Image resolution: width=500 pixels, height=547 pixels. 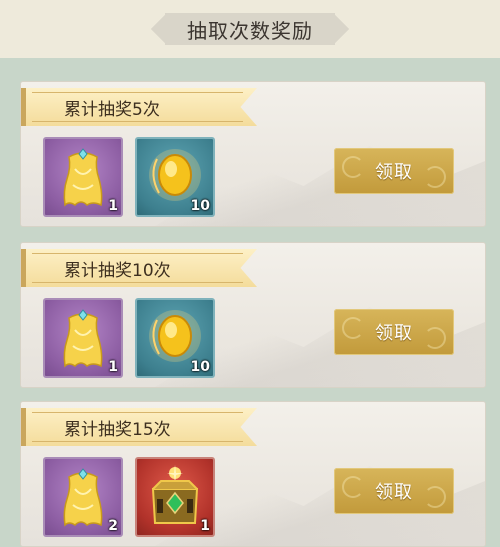 I want to click on header: 抽取次数奖励, so click(x=250, y=29).